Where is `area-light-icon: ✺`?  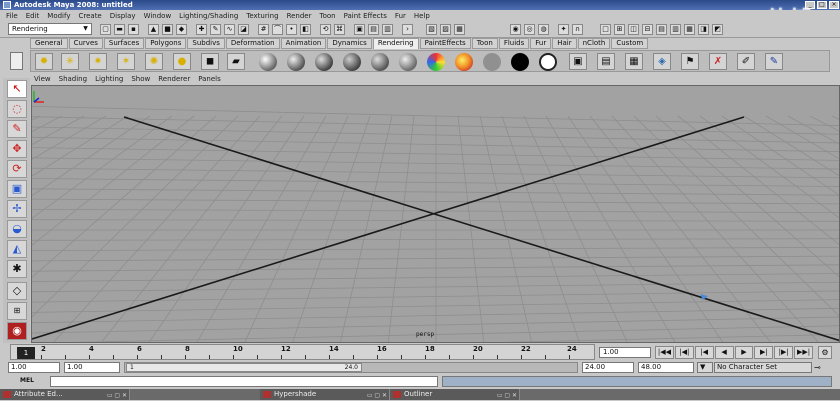
area-light-icon: ✺ is located at coordinates (154, 61).